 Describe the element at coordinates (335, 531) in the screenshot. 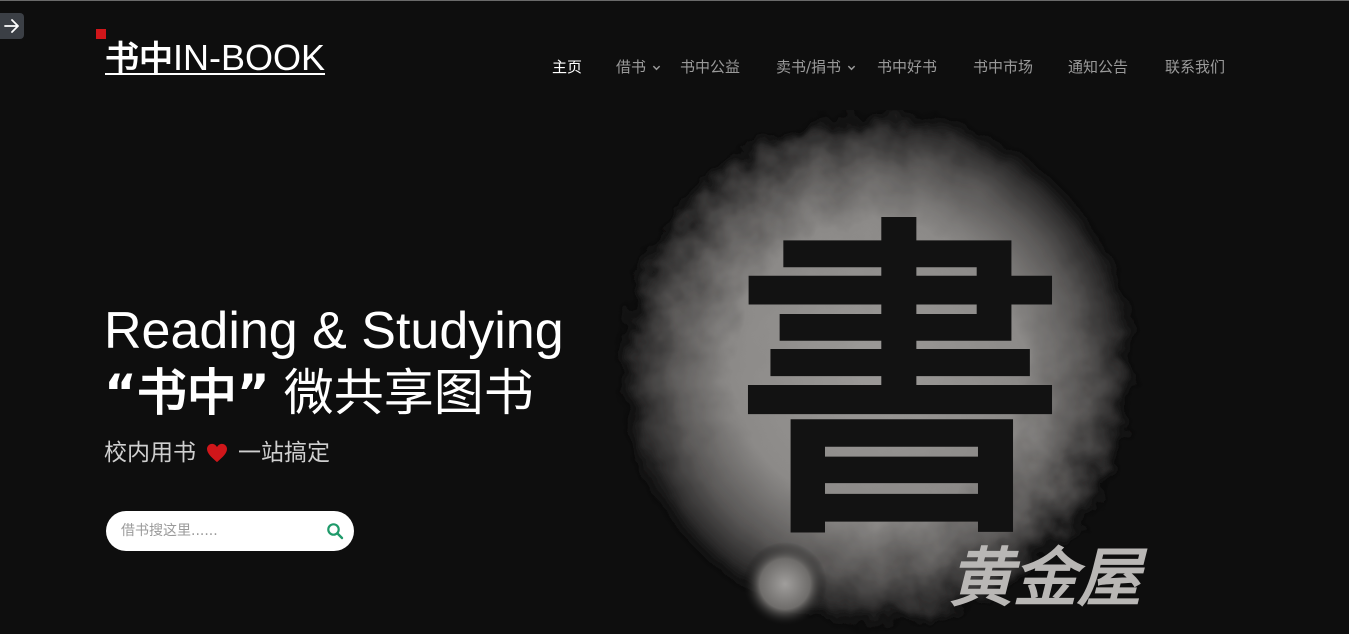

I see `search-icon` at that location.